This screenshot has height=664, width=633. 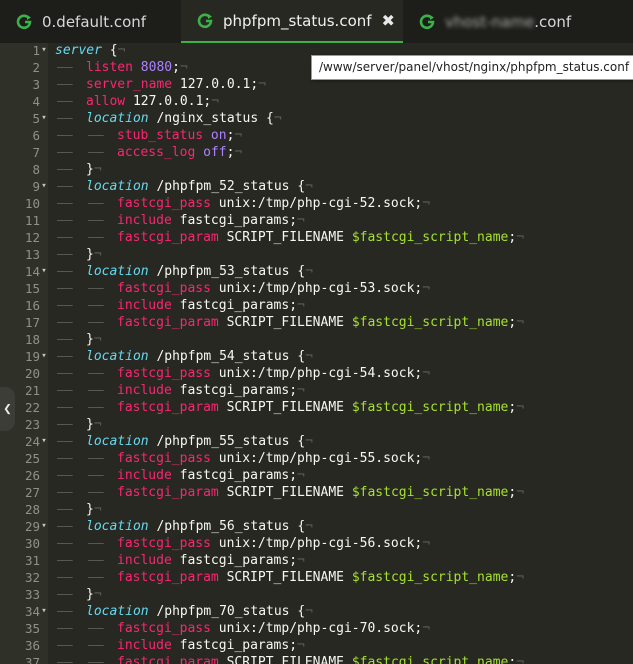 I want to click on tab-vhost-conf: vhost-name .conf, so click(x=518, y=21).